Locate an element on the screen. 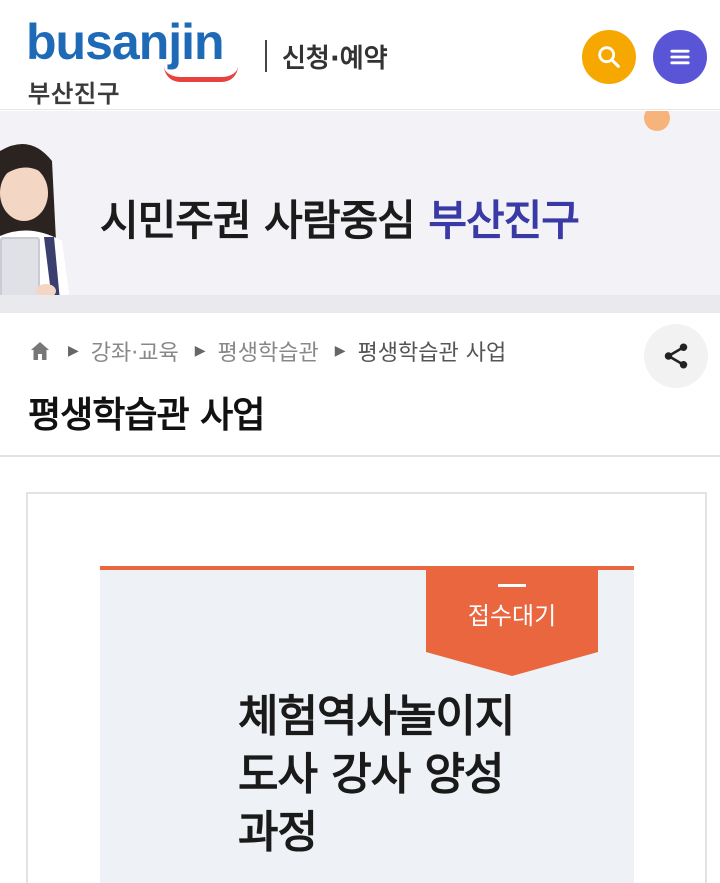 The height and width of the screenshot is (883, 720). busanjin-logo: busanjin 부산진구 is located at coordinates (141, 61).